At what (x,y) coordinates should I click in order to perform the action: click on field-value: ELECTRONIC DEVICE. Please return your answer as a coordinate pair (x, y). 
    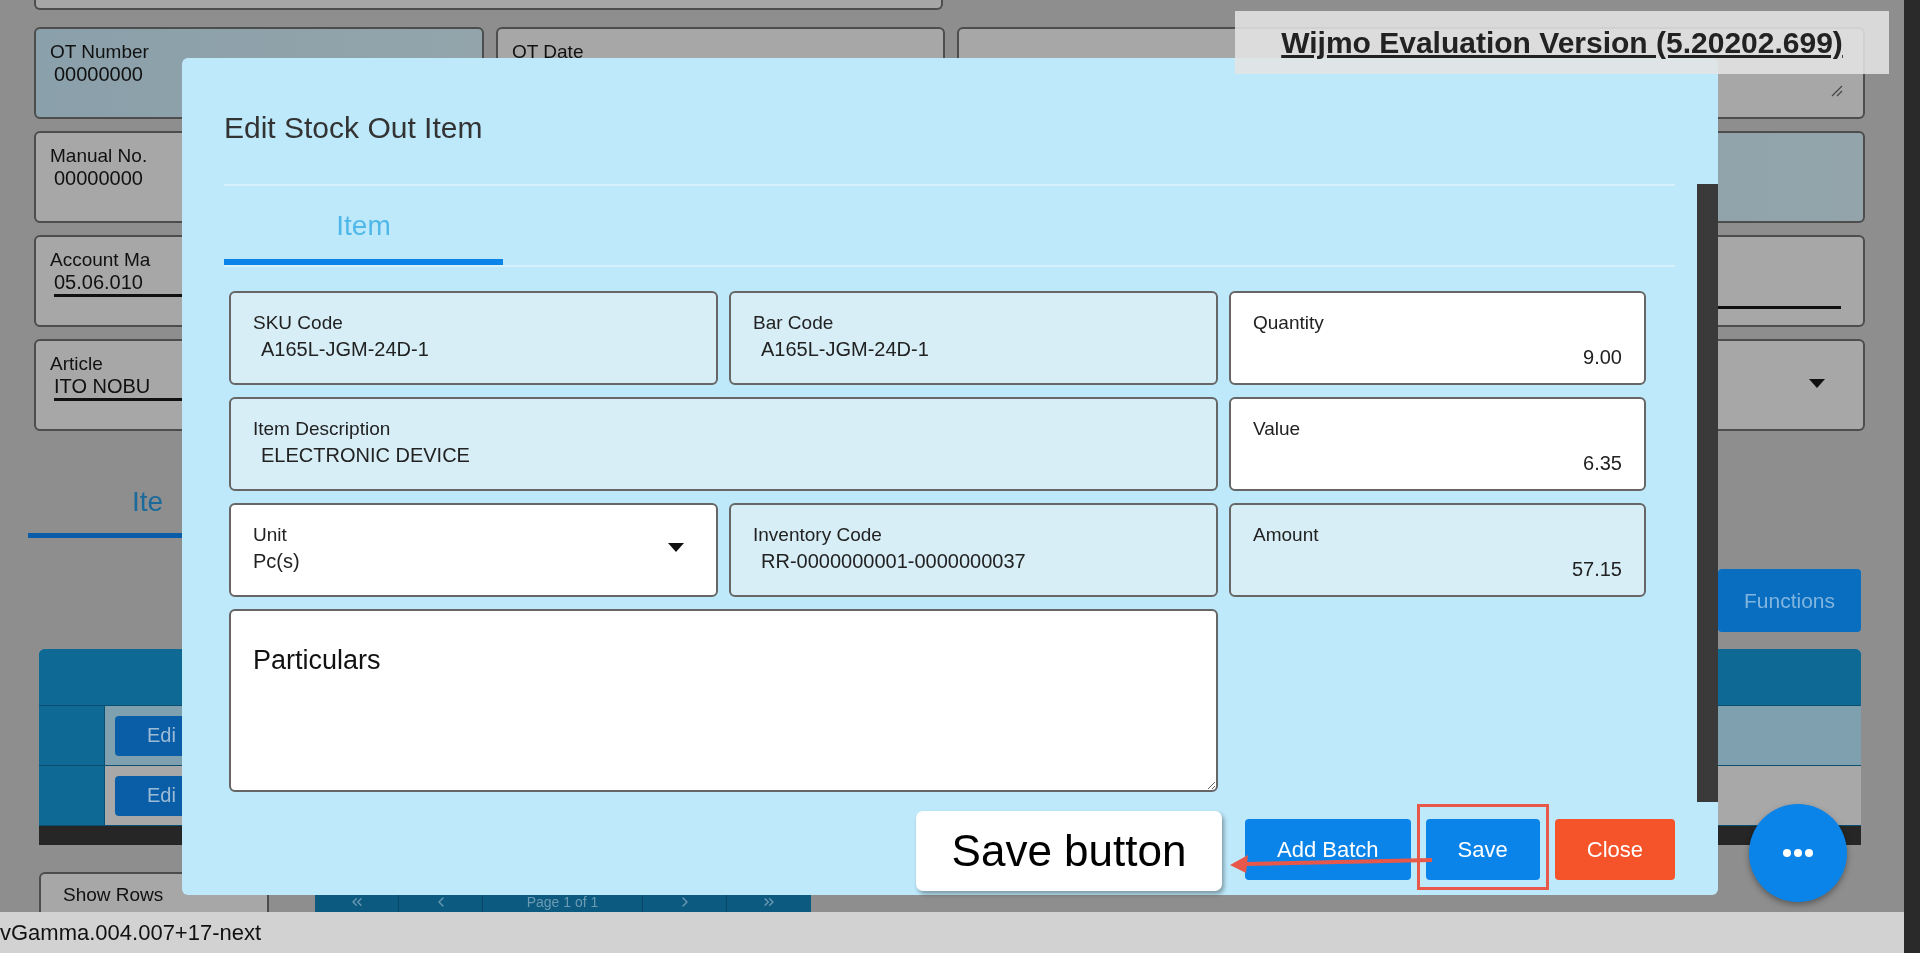
    Looking at the image, I should click on (365, 455).